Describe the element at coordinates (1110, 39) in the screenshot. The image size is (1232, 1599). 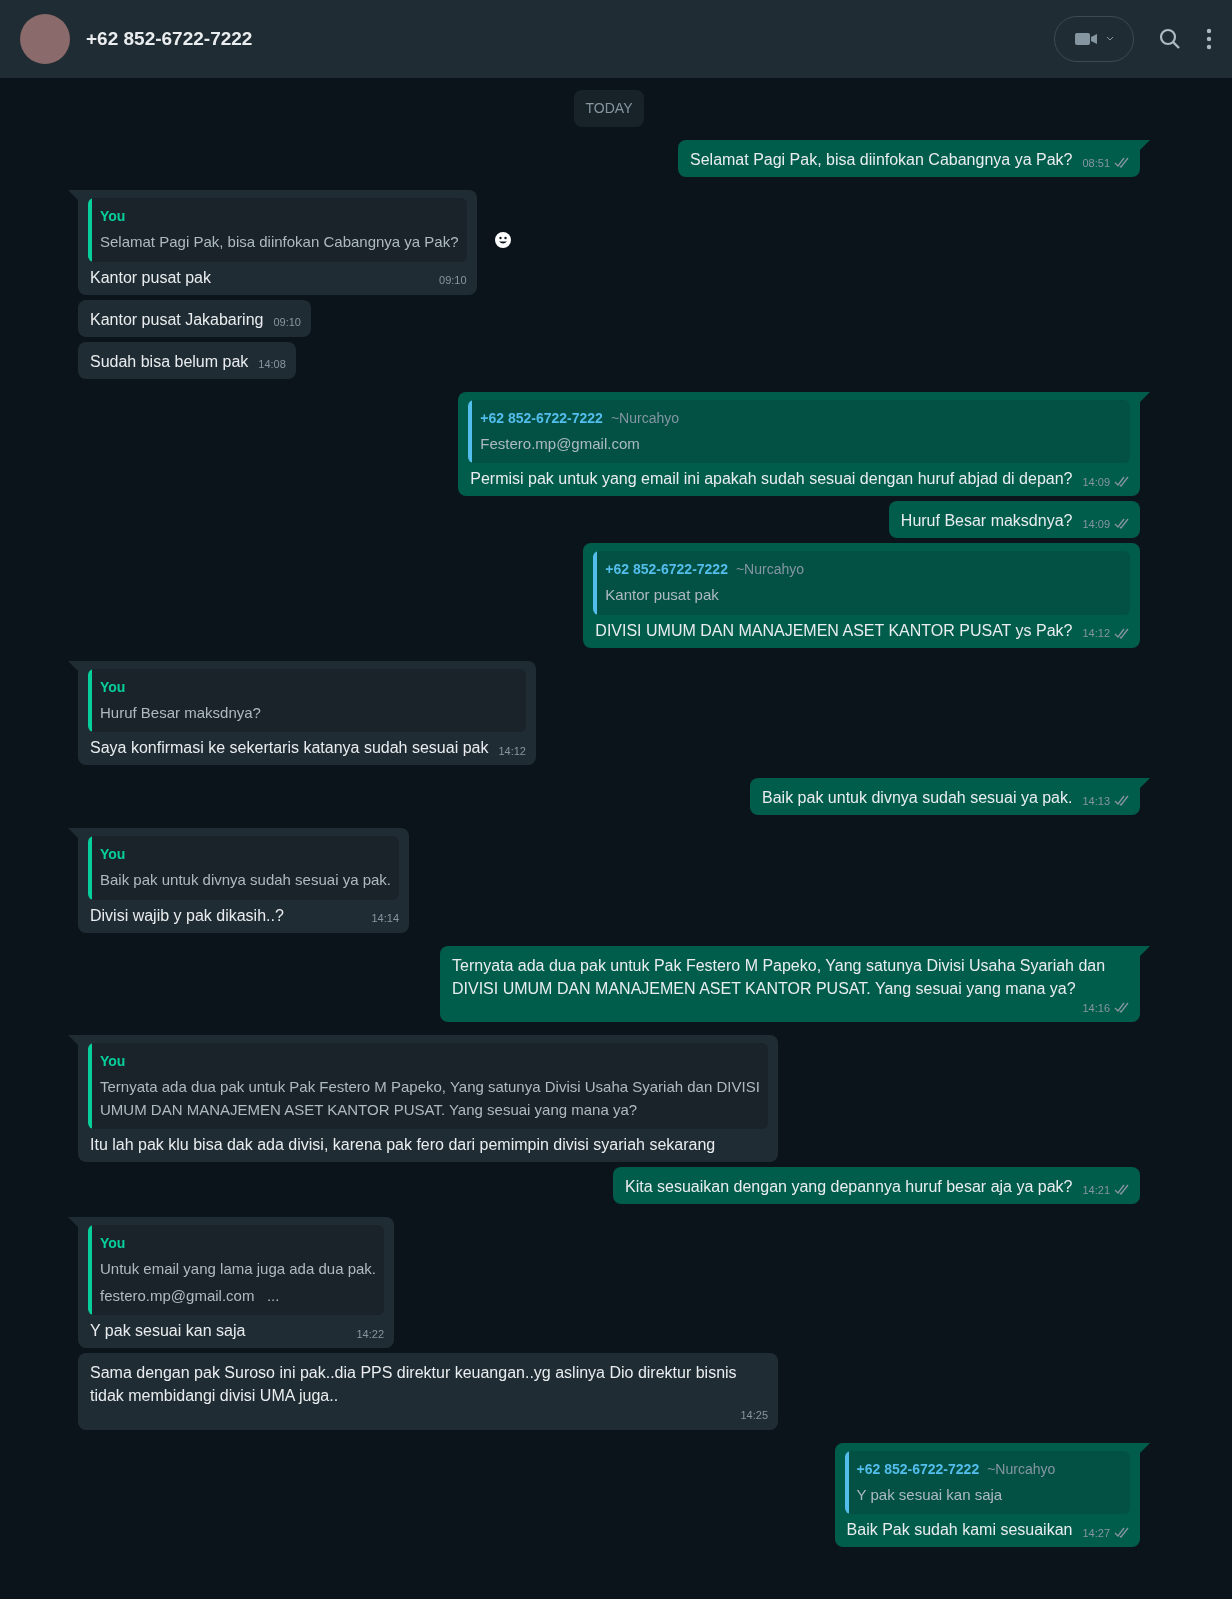
I see `caret-icon` at that location.